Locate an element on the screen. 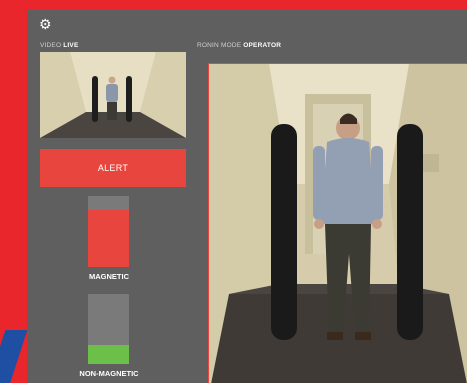 The width and height of the screenshot is (467, 383). thumbnail-scene is located at coordinates (113, 95).